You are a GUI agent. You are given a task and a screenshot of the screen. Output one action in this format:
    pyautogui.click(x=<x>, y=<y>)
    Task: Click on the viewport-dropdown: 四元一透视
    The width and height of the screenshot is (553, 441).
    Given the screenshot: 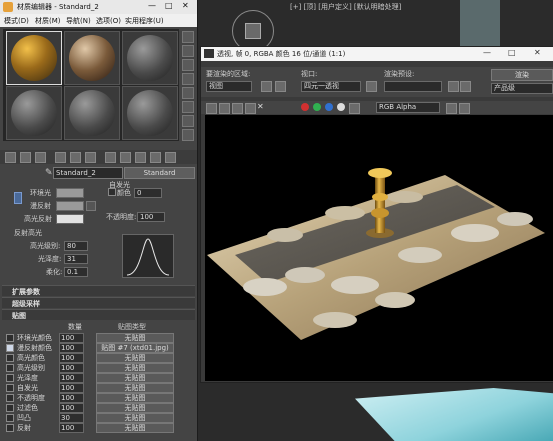 What is the action you would take?
    pyautogui.click(x=331, y=86)
    